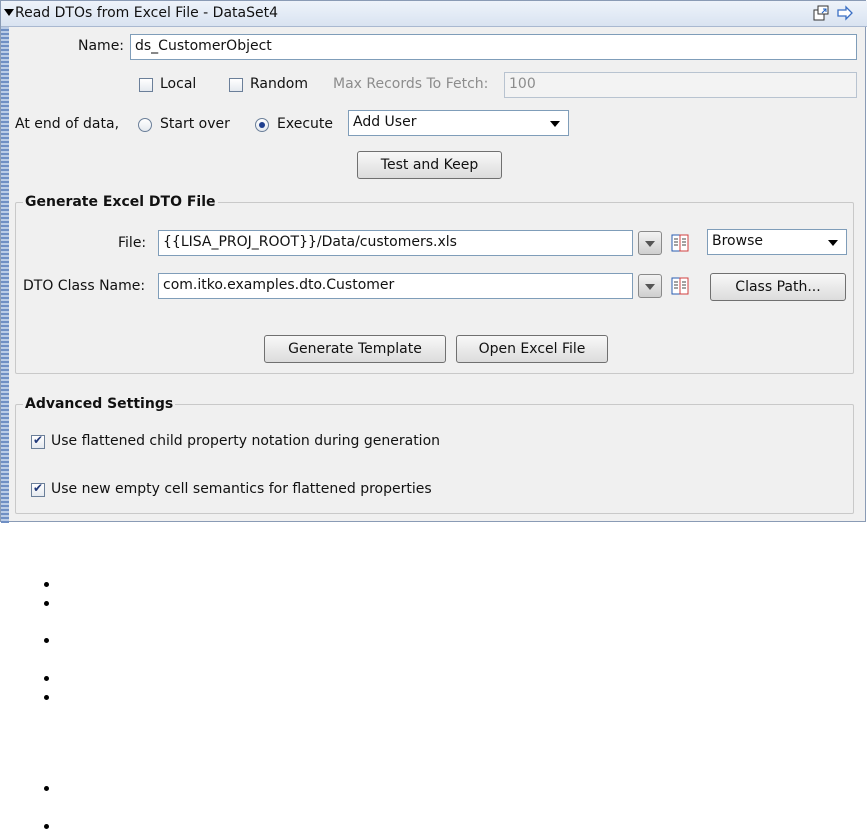 The image size is (868, 831). What do you see at coordinates (395, 243) in the screenshot?
I see `file-input: {{LISA_PROJ_ROOT}}/Data/customers.xls` at bounding box center [395, 243].